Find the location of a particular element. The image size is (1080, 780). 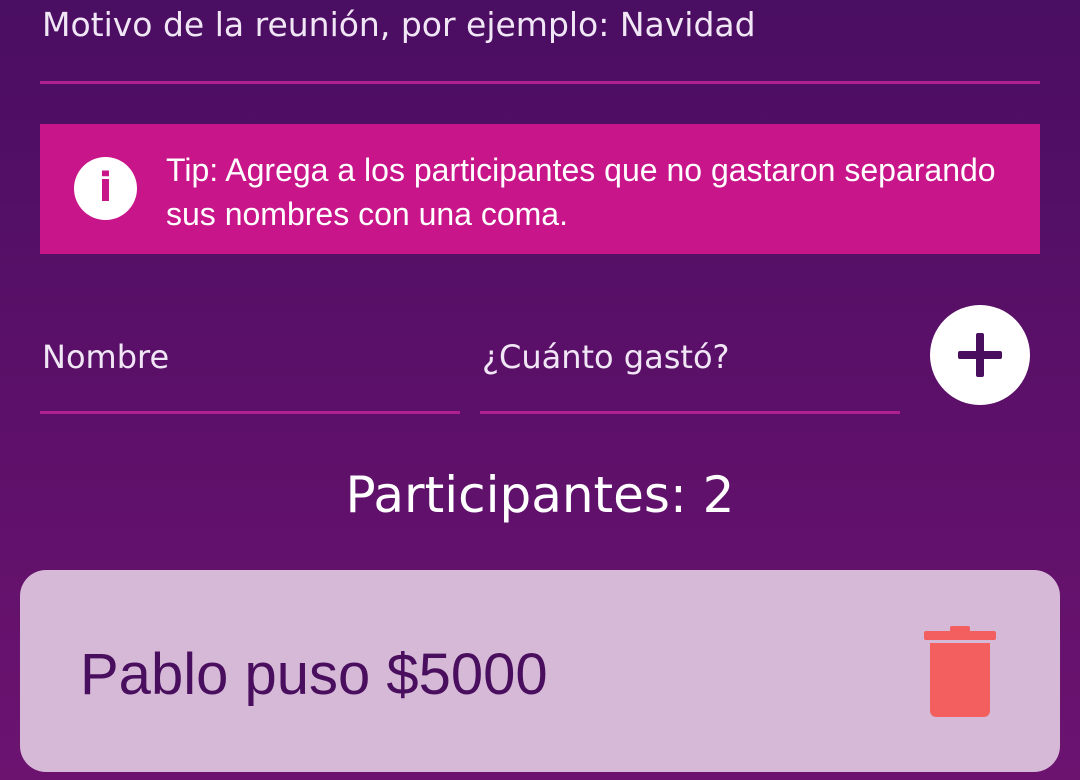

reason-input is located at coordinates (537, 24).